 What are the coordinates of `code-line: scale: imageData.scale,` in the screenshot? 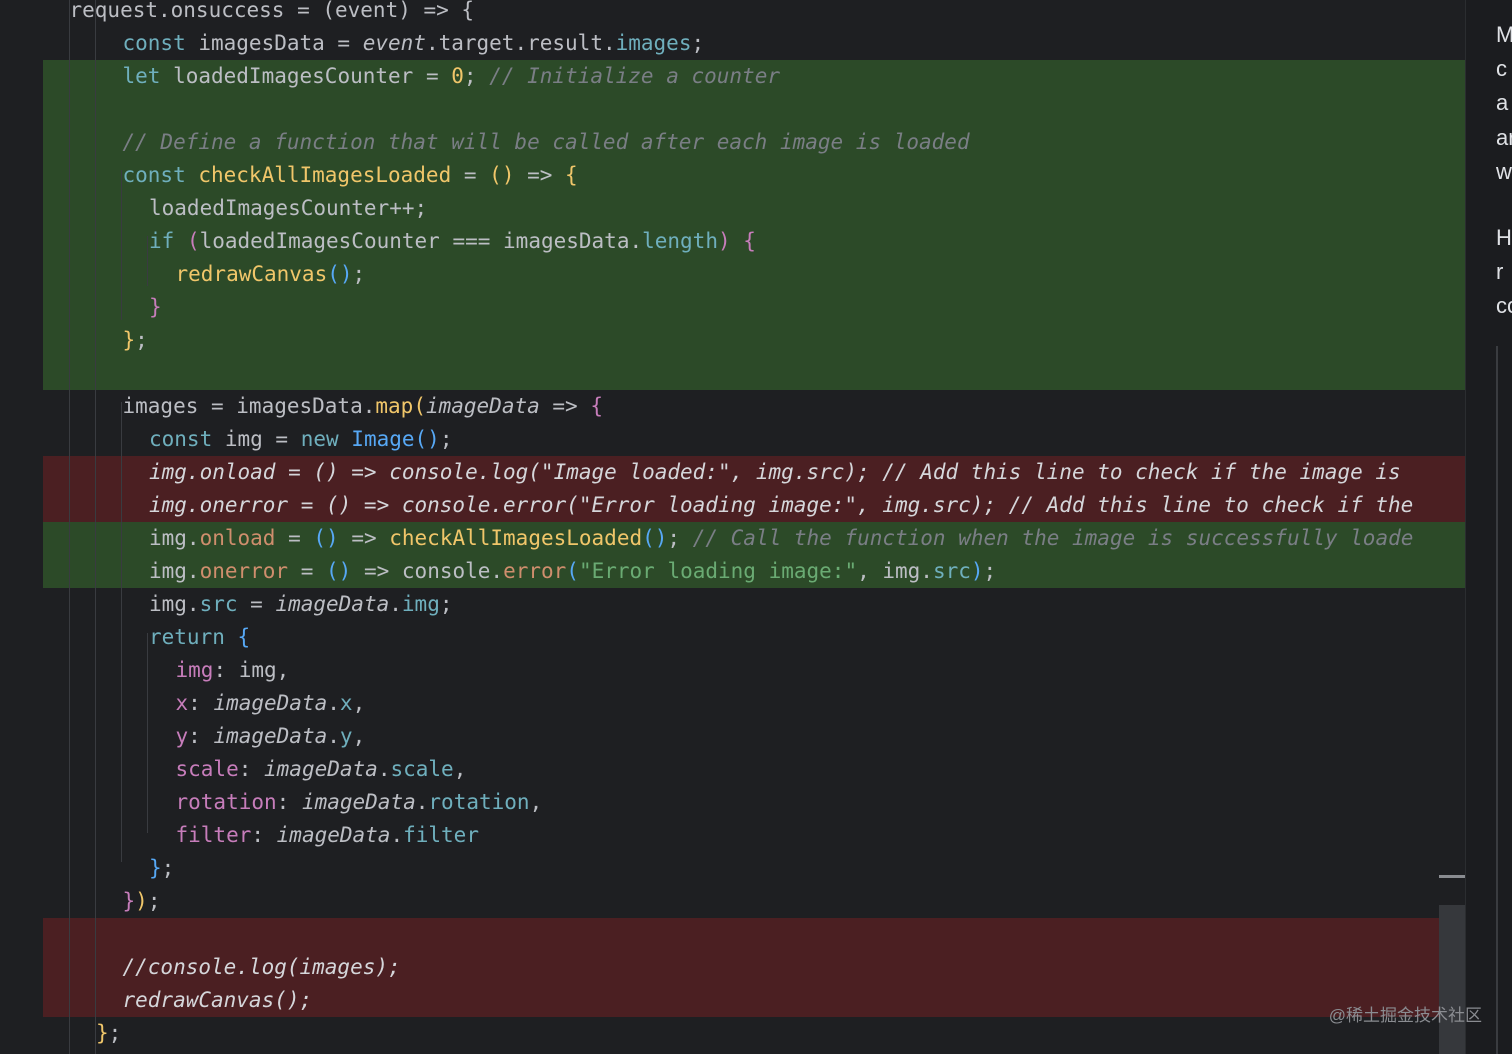 It's located at (321, 769).